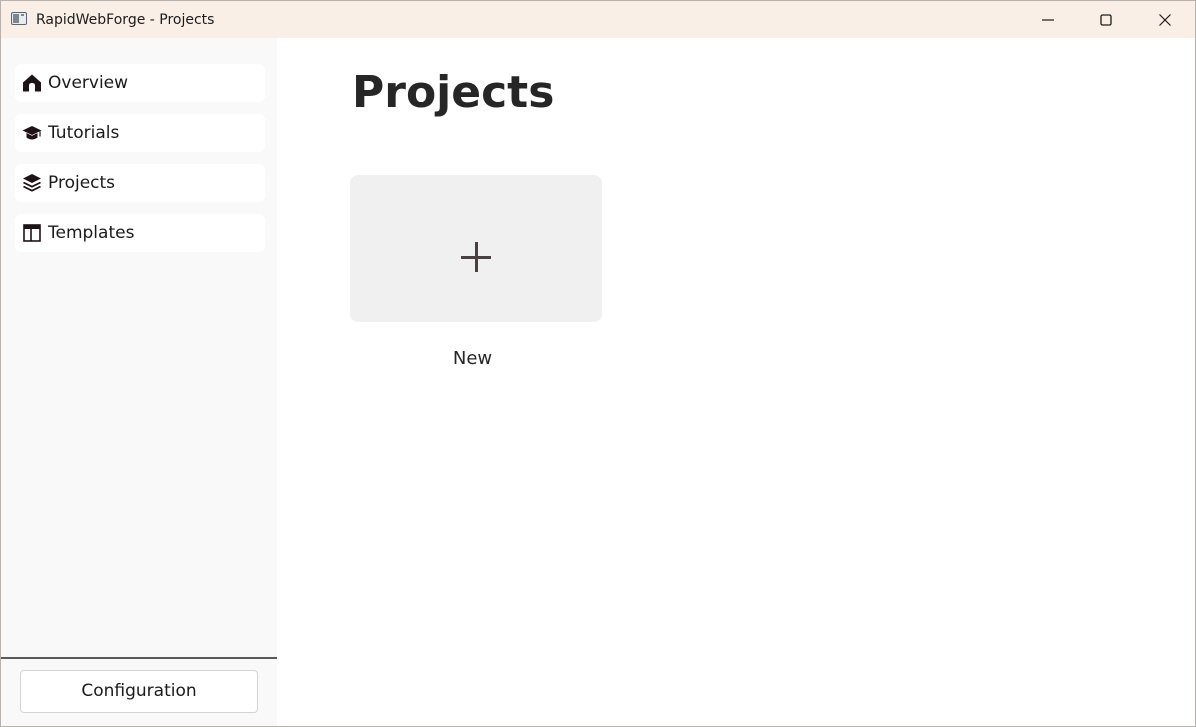 The height and width of the screenshot is (727, 1196). I want to click on configuration-button: Configuration, so click(139, 691).